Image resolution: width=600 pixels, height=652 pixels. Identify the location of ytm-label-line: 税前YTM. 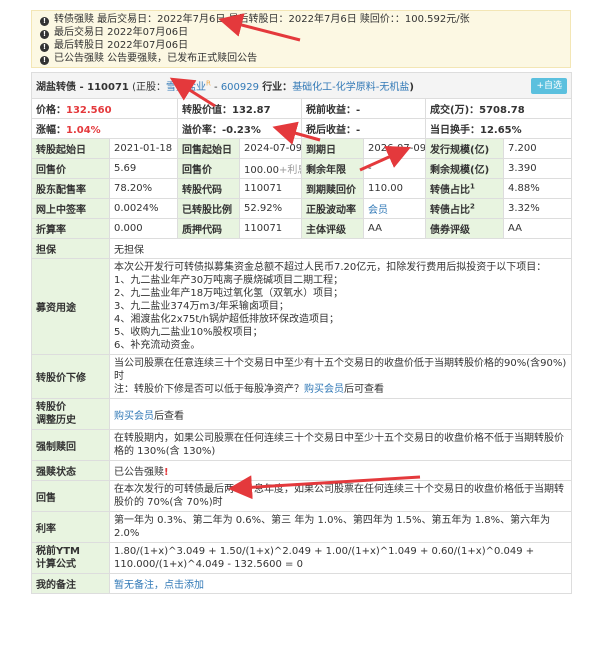
(58, 551).